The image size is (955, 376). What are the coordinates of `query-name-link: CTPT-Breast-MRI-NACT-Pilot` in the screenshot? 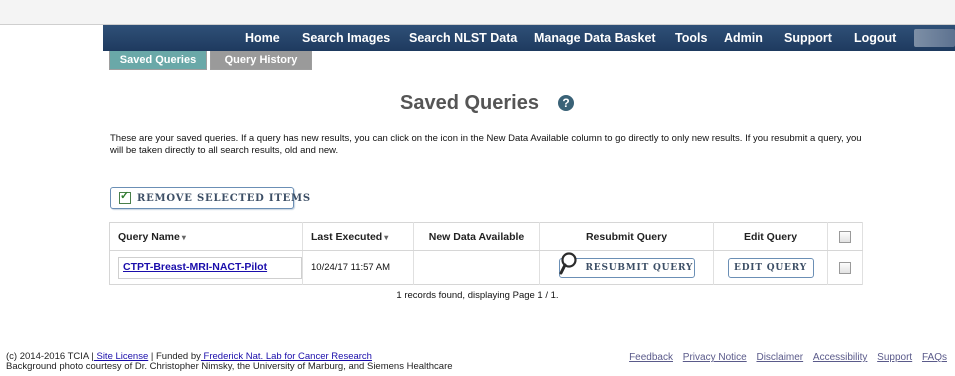 It's located at (195, 267).